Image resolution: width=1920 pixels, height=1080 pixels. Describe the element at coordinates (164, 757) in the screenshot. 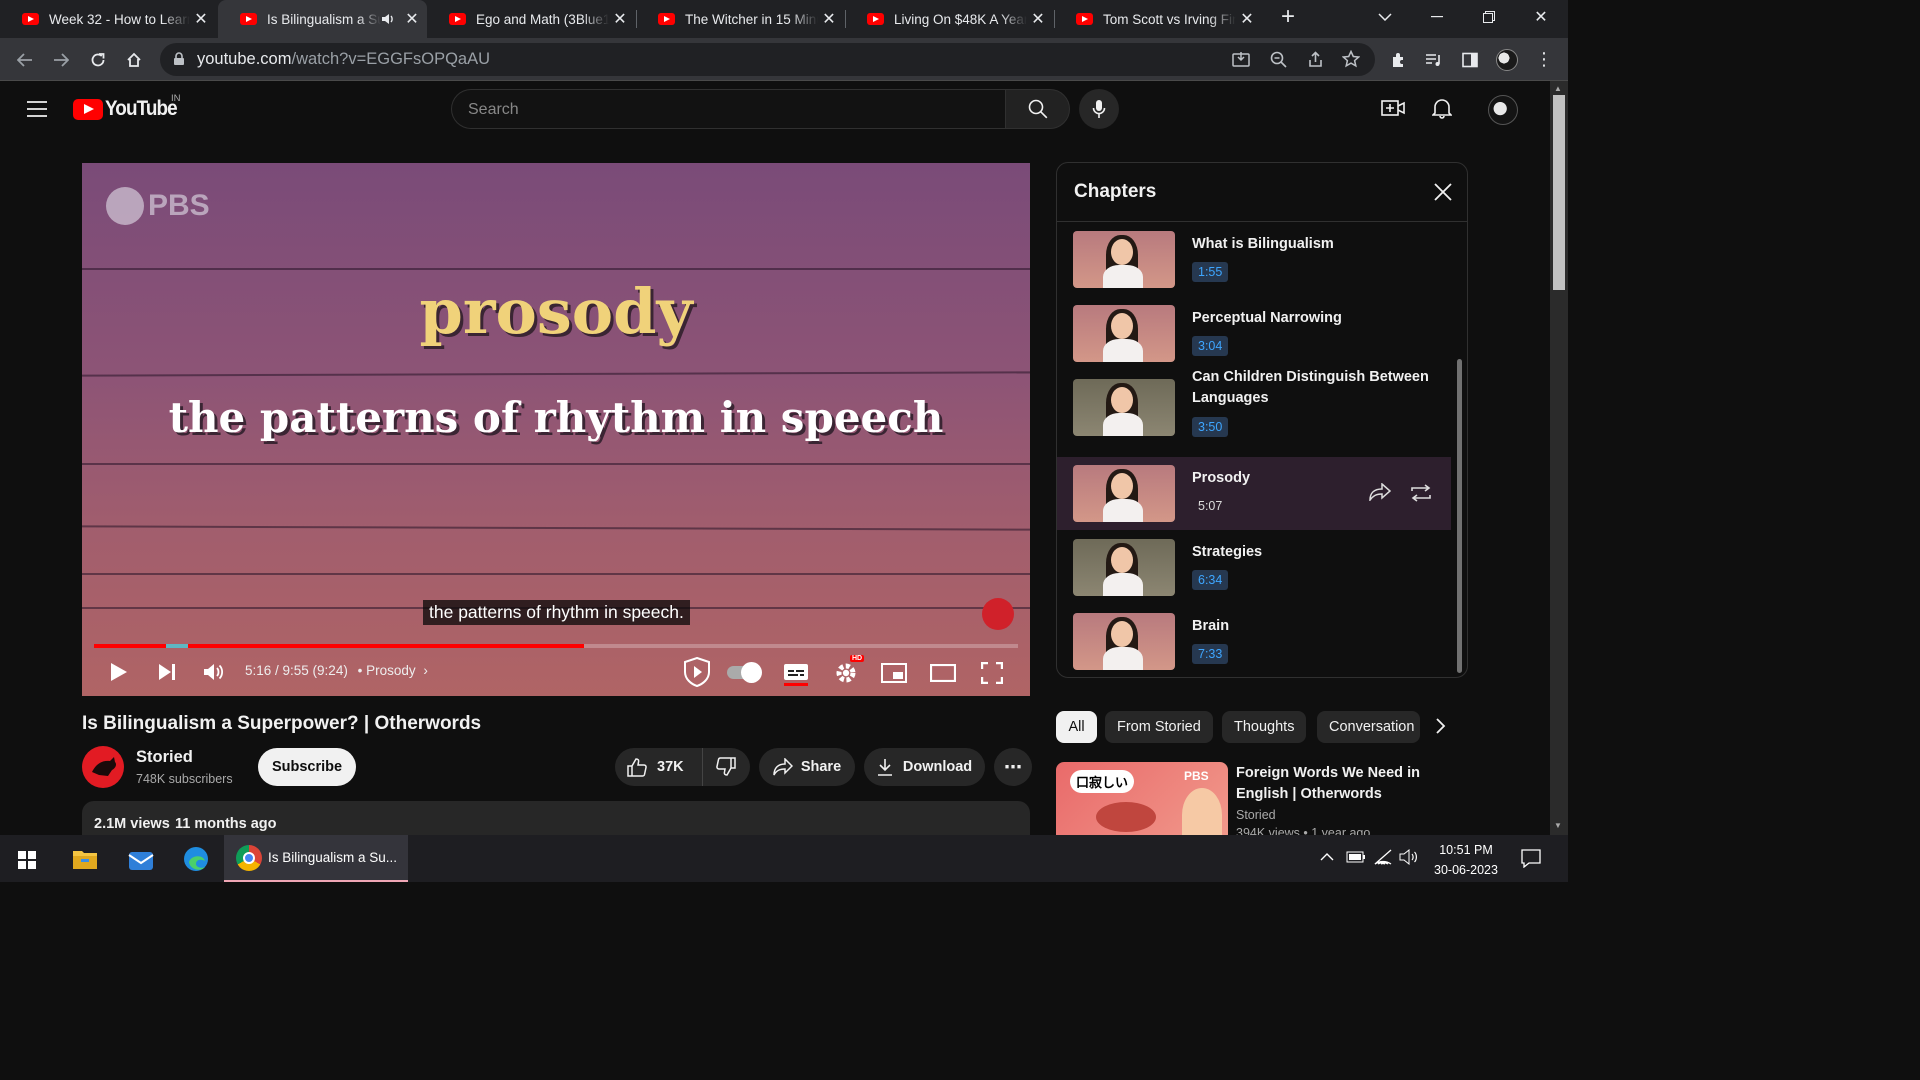

I see `channel-name: Storied` at that location.